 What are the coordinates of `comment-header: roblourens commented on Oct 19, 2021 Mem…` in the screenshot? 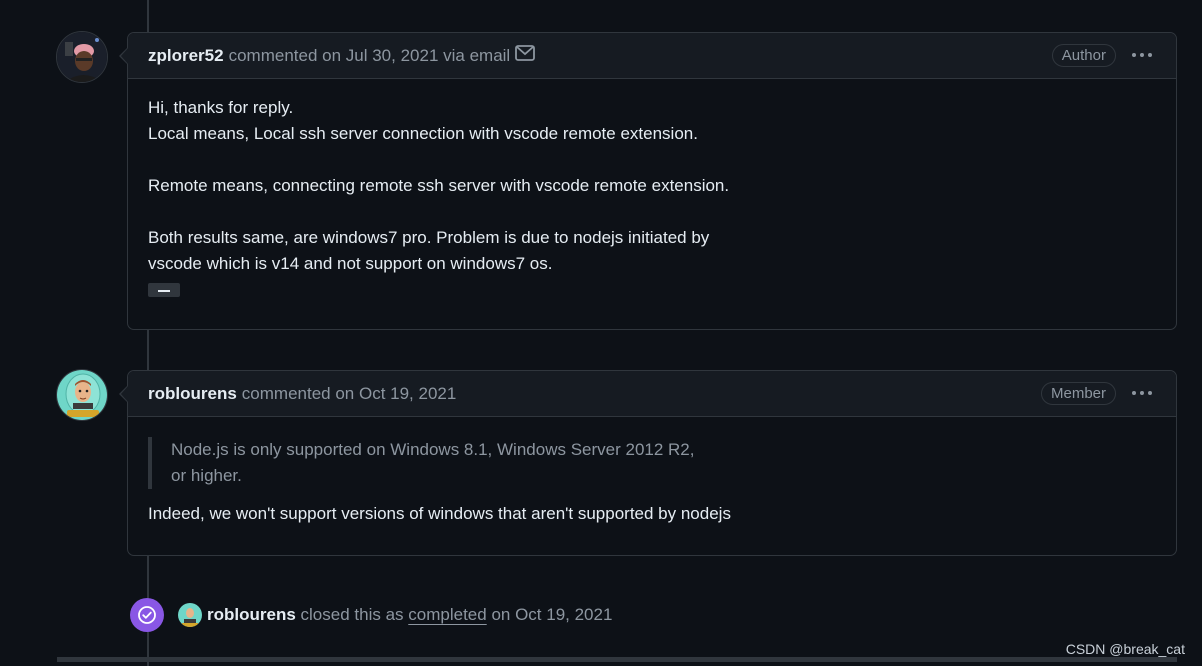 It's located at (652, 394).